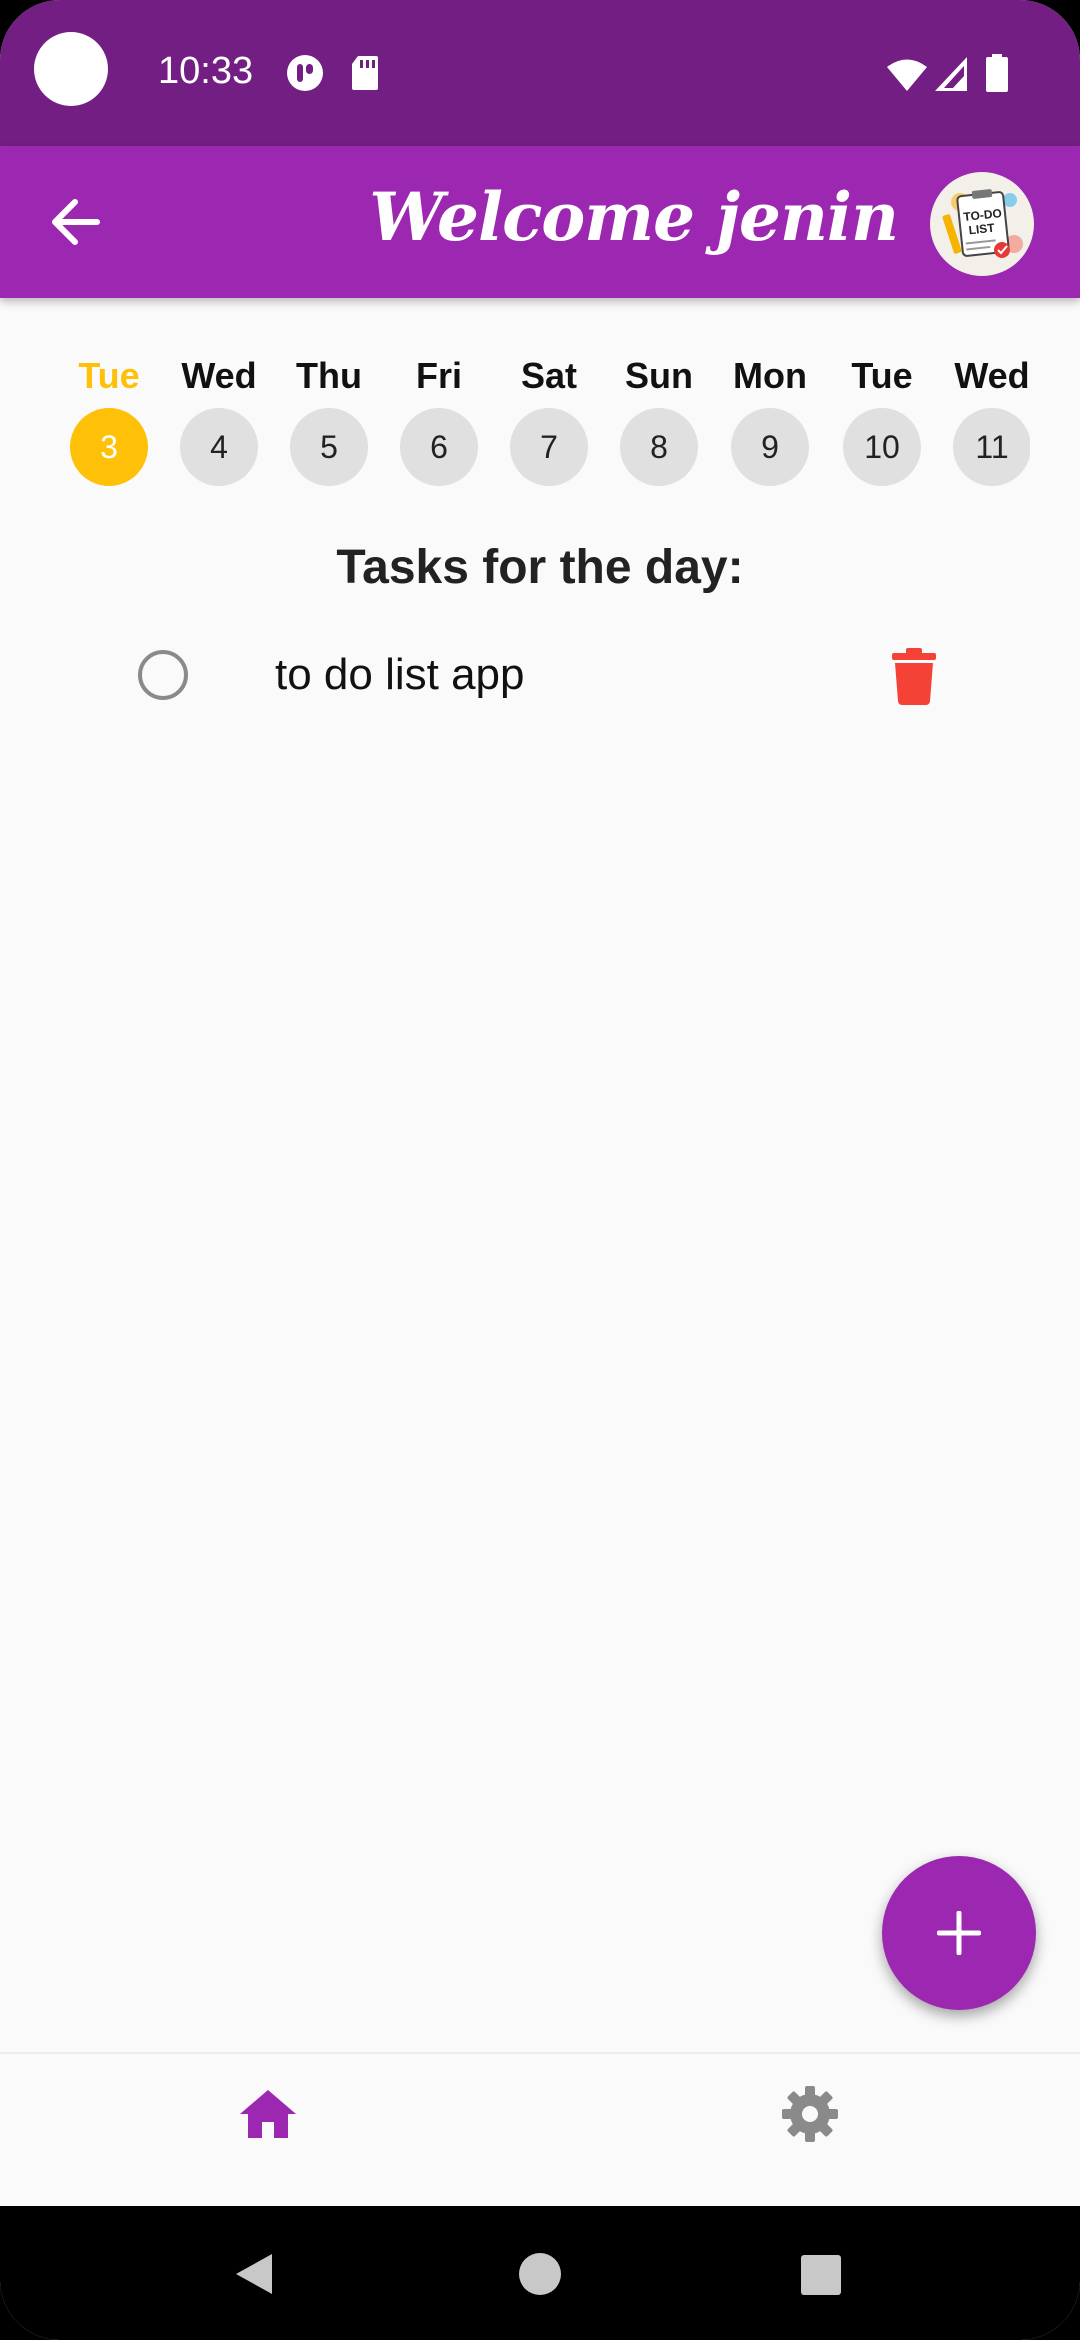 This screenshot has height=2340, width=1080. Describe the element at coordinates (365, 73) in the screenshot. I see `sd-card-icon` at that location.